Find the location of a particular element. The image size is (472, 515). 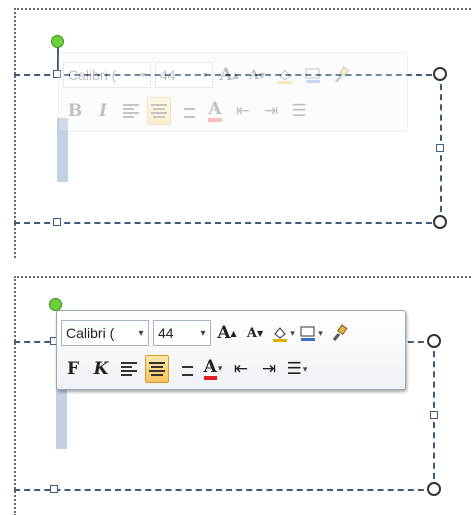

font-color-icon: A ▾ is located at coordinates (213, 369).